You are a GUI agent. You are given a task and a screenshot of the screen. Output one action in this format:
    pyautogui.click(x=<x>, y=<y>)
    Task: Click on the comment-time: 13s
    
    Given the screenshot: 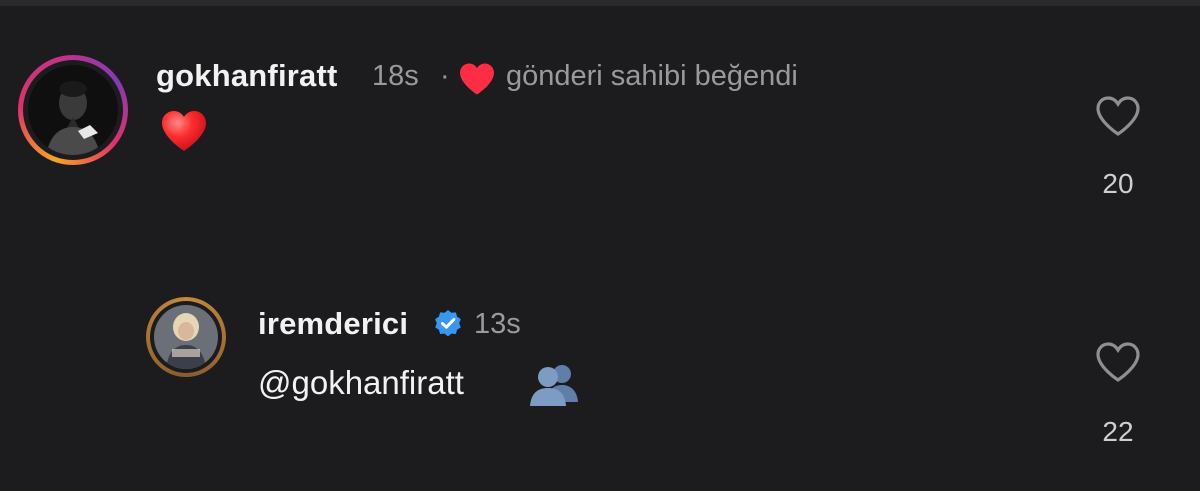 What is the action you would take?
    pyautogui.click(x=497, y=324)
    